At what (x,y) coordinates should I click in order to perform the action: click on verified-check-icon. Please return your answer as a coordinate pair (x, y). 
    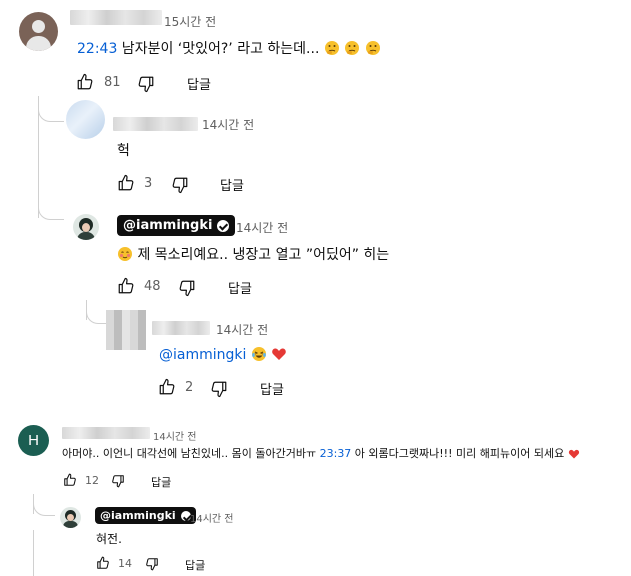
    Looking at the image, I should click on (223, 225).